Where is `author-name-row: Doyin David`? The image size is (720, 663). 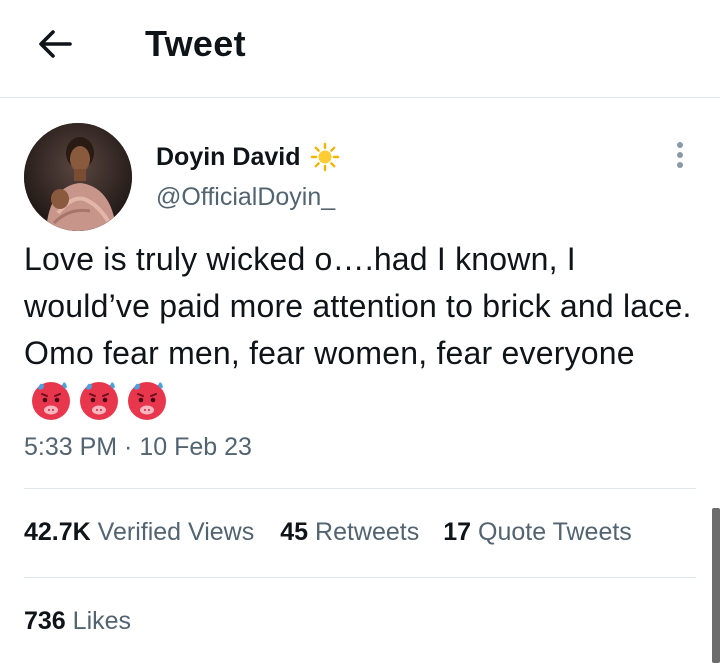 author-name-row: Doyin David is located at coordinates (248, 157).